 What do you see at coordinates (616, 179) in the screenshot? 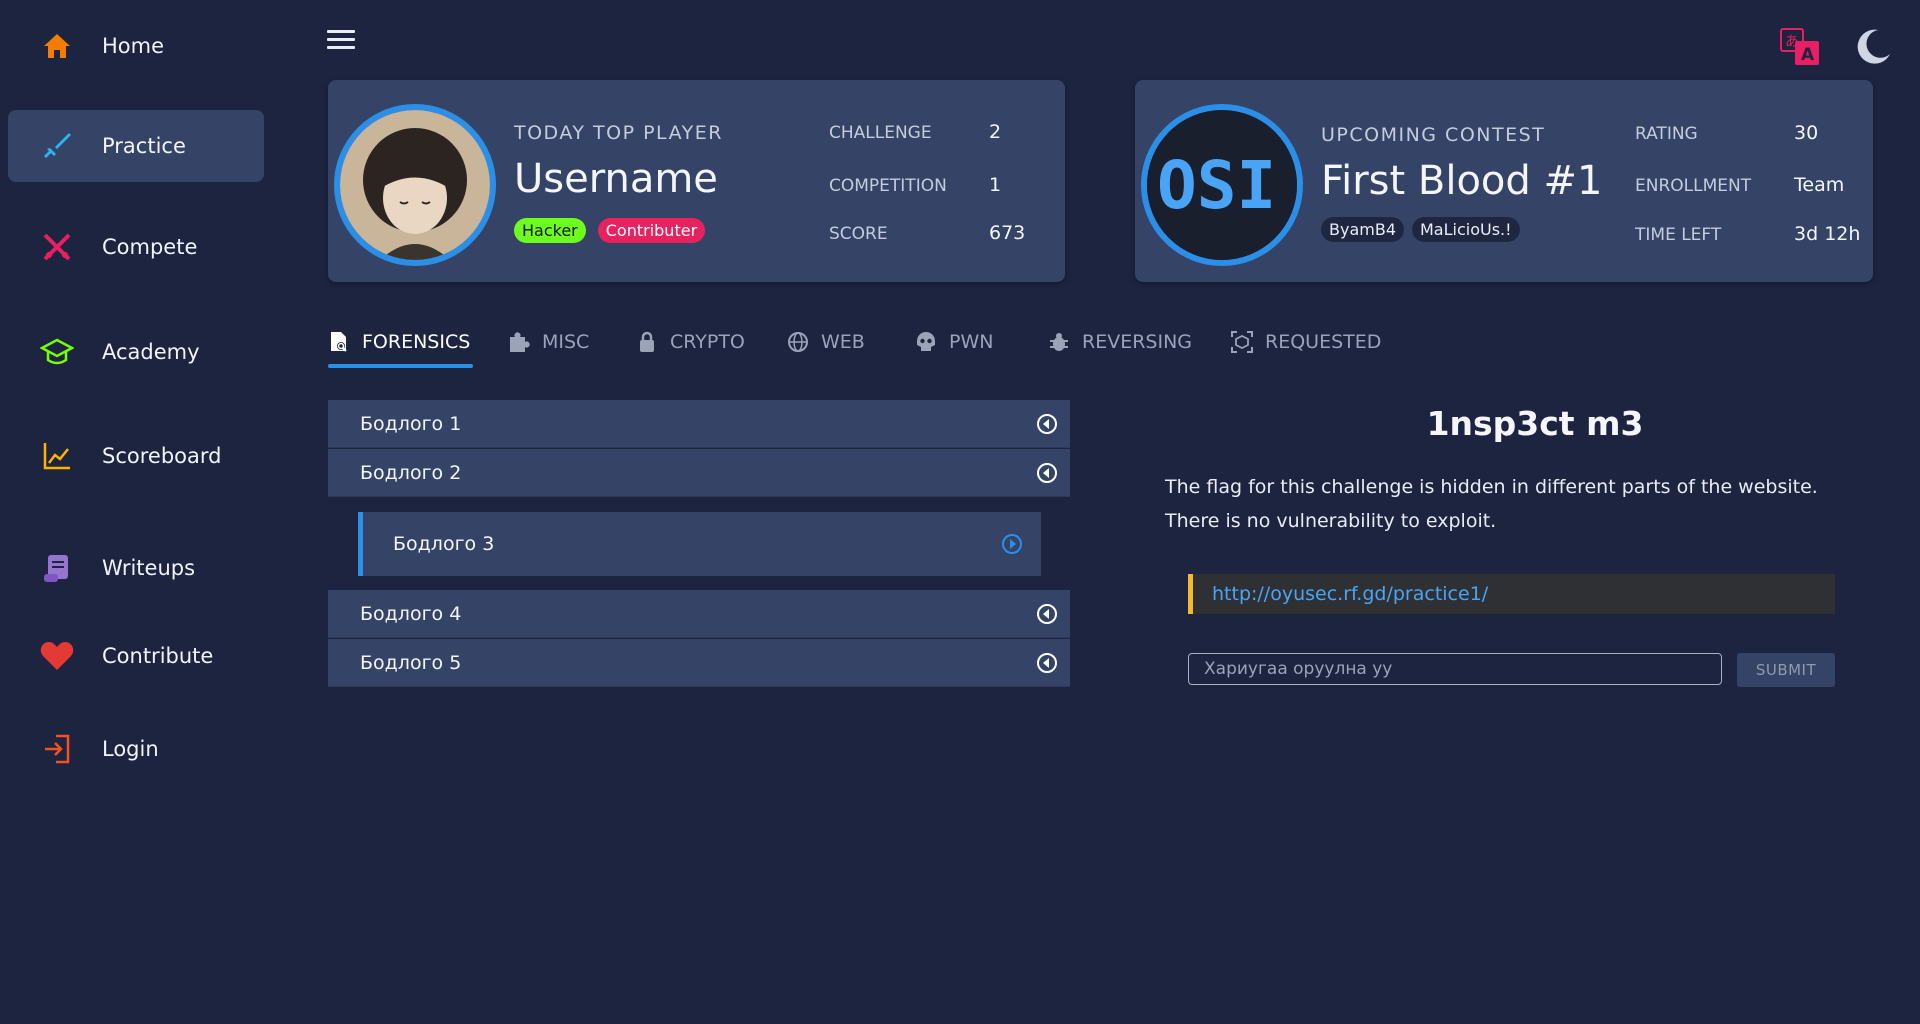
I see `player-username: Username` at bounding box center [616, 179].